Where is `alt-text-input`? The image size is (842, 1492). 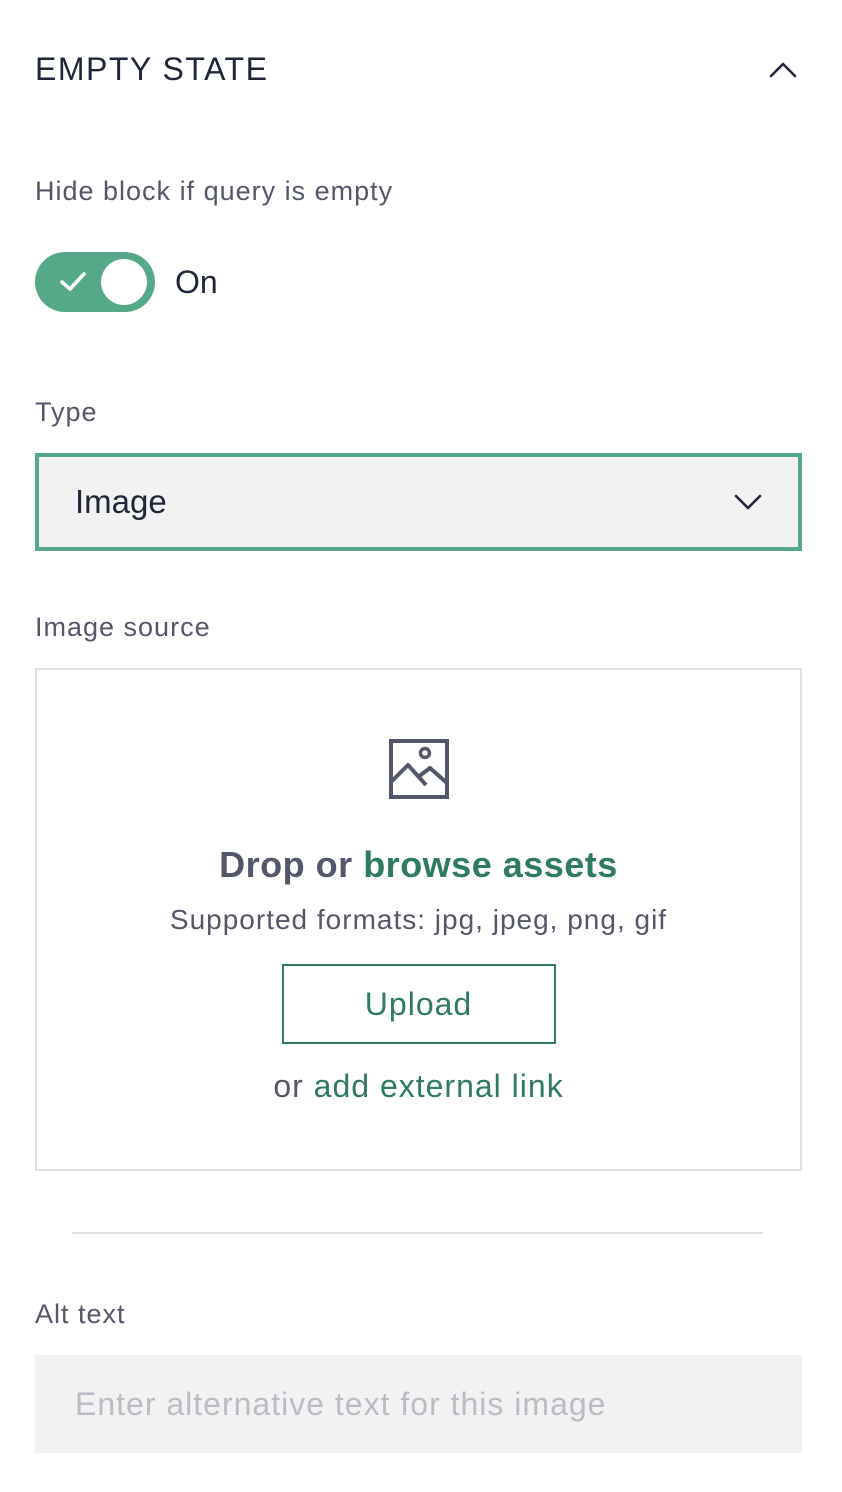
alt-text-input is located at coordinates (418, 1404).